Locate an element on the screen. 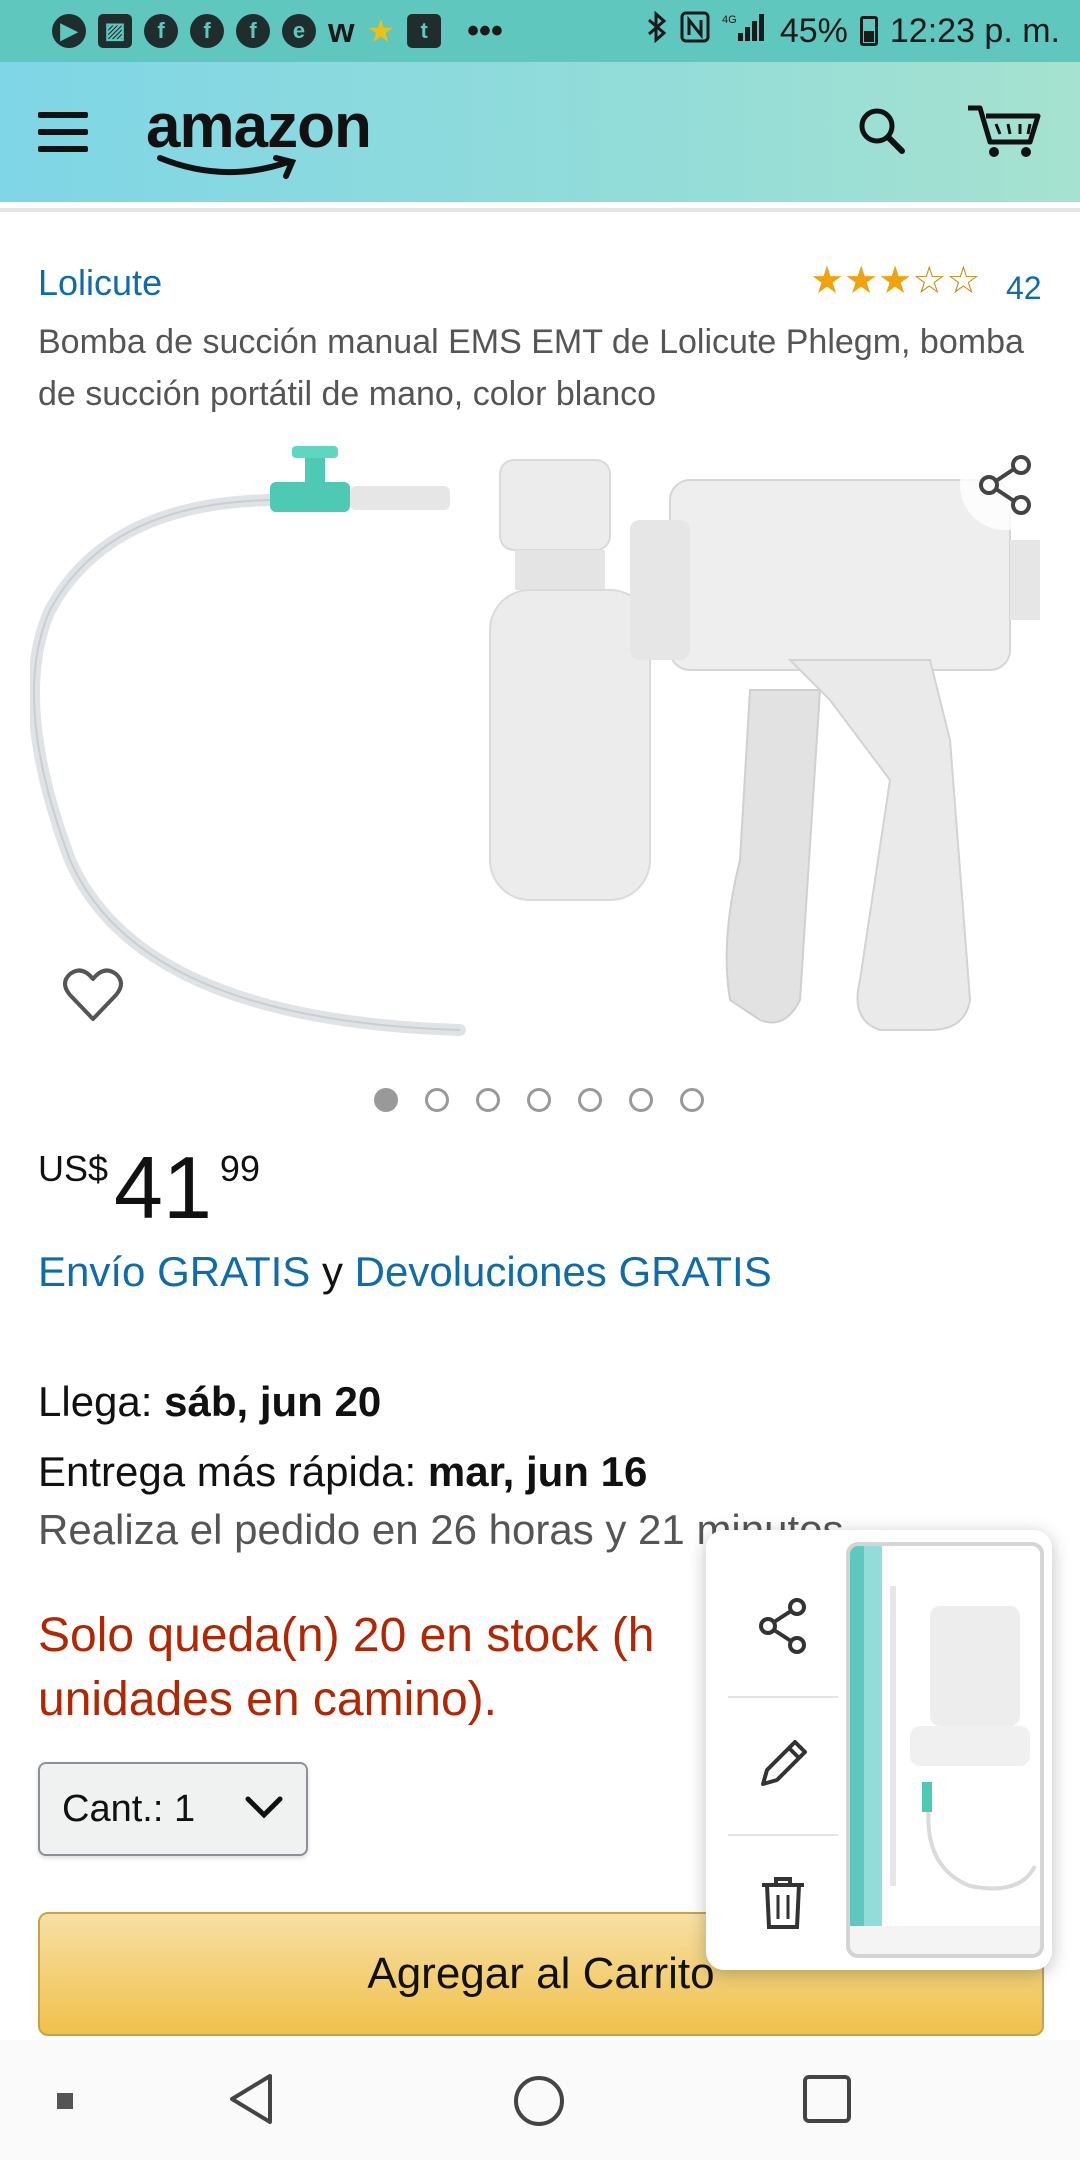 This screenshot has width=1080, height=2160. wish-notification-icon: w is located at coordinates (341, 30).